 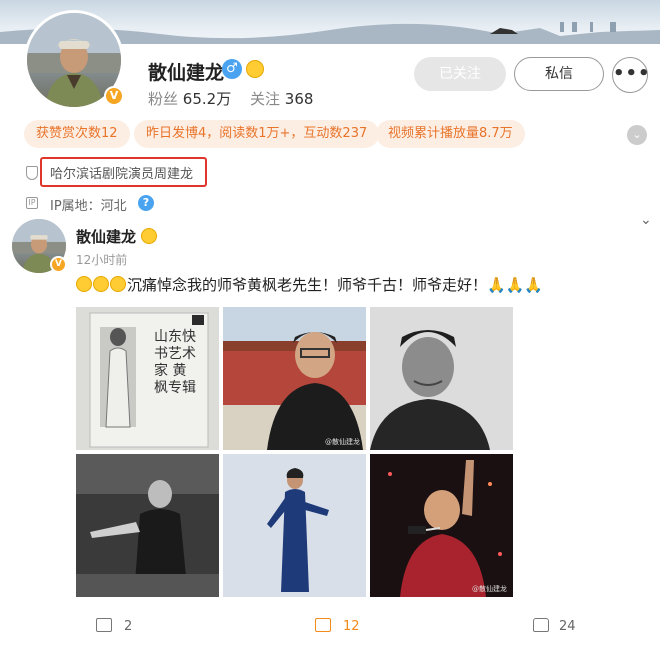 What do you see at coordinates (351, 626) in the screenshot?
I see `comment-count: 12` at bounding box center [351, 626].